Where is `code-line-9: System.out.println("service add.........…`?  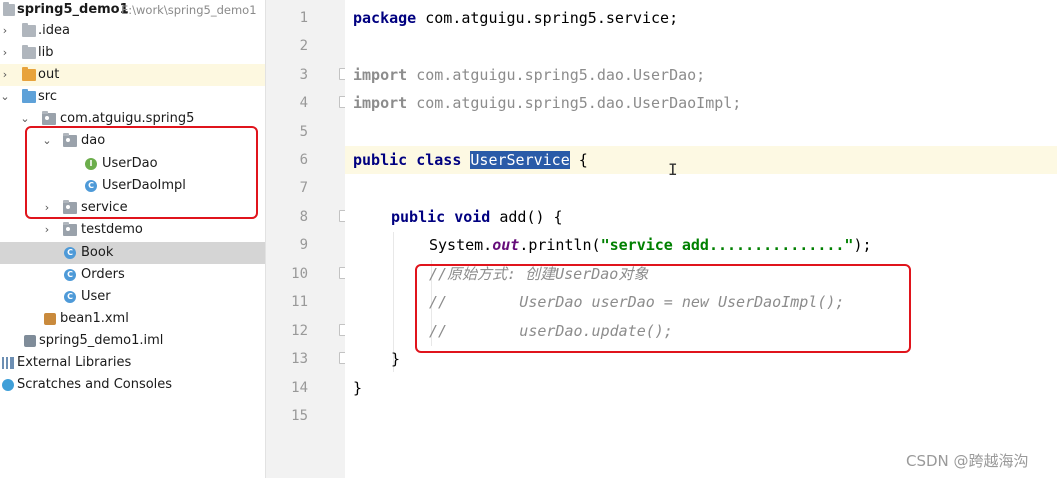
code-line-9: System.out.println("service add.........… is located at coordinates (650, 245).